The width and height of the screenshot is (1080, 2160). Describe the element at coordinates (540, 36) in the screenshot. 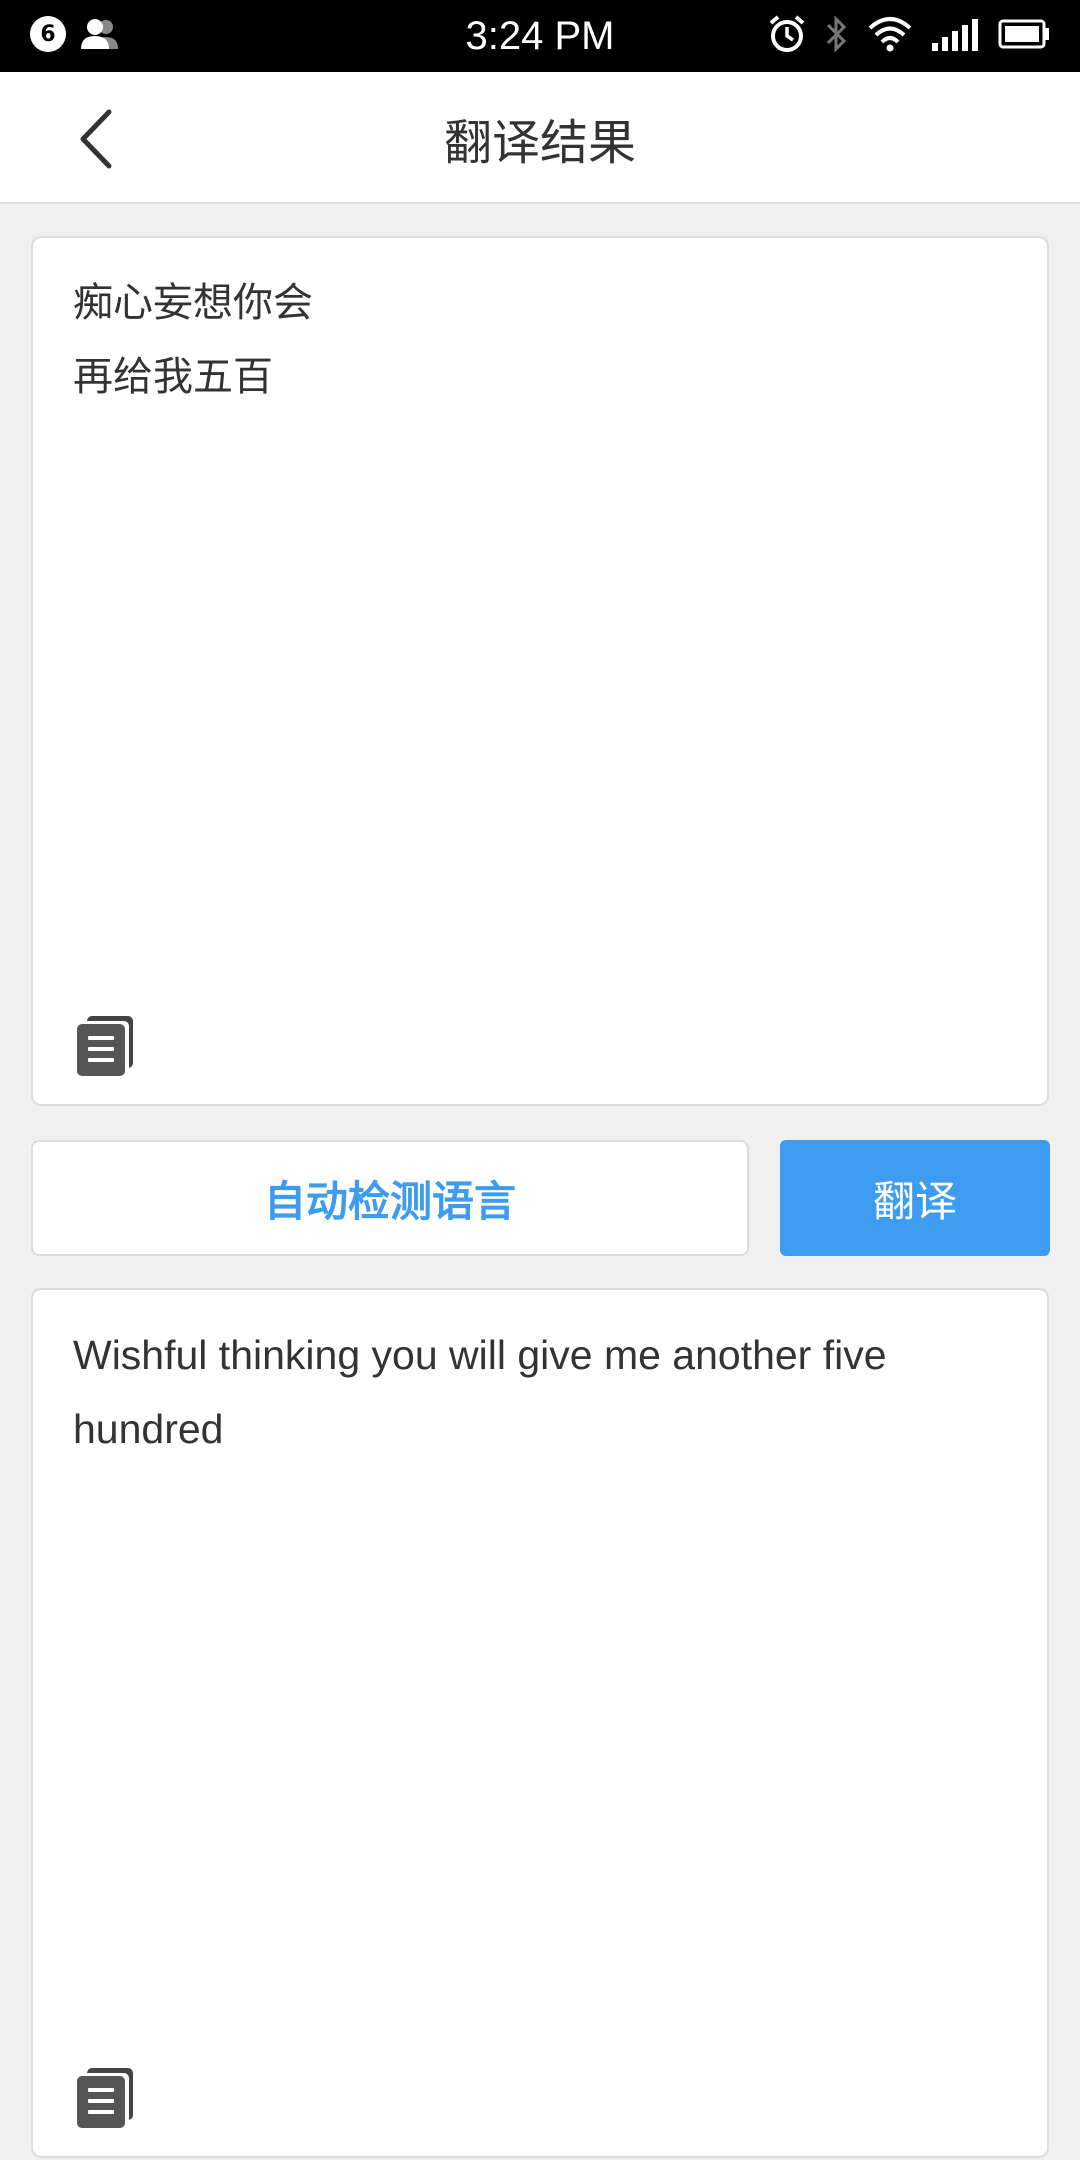

I see `status-bar: 6 3:24 PM` at that location.